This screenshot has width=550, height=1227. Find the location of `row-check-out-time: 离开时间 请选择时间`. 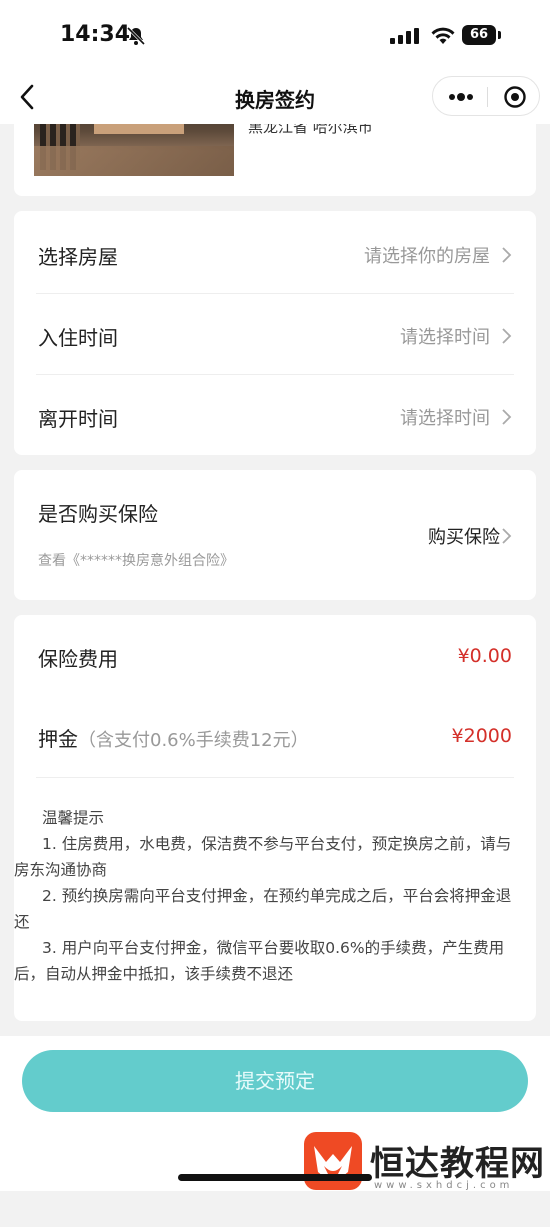

row-check-out-time: 离开时间 请选择时间 is located at coordinates (275, 415).